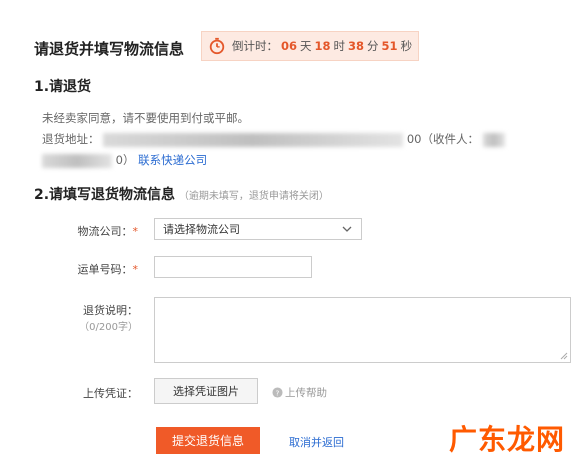  What do you see at coordinates (145, 118) in the screenshot?
I see `return-note: 未经卖家同意，请不要使用到付或平邮。` at bounding box center [145, 118].